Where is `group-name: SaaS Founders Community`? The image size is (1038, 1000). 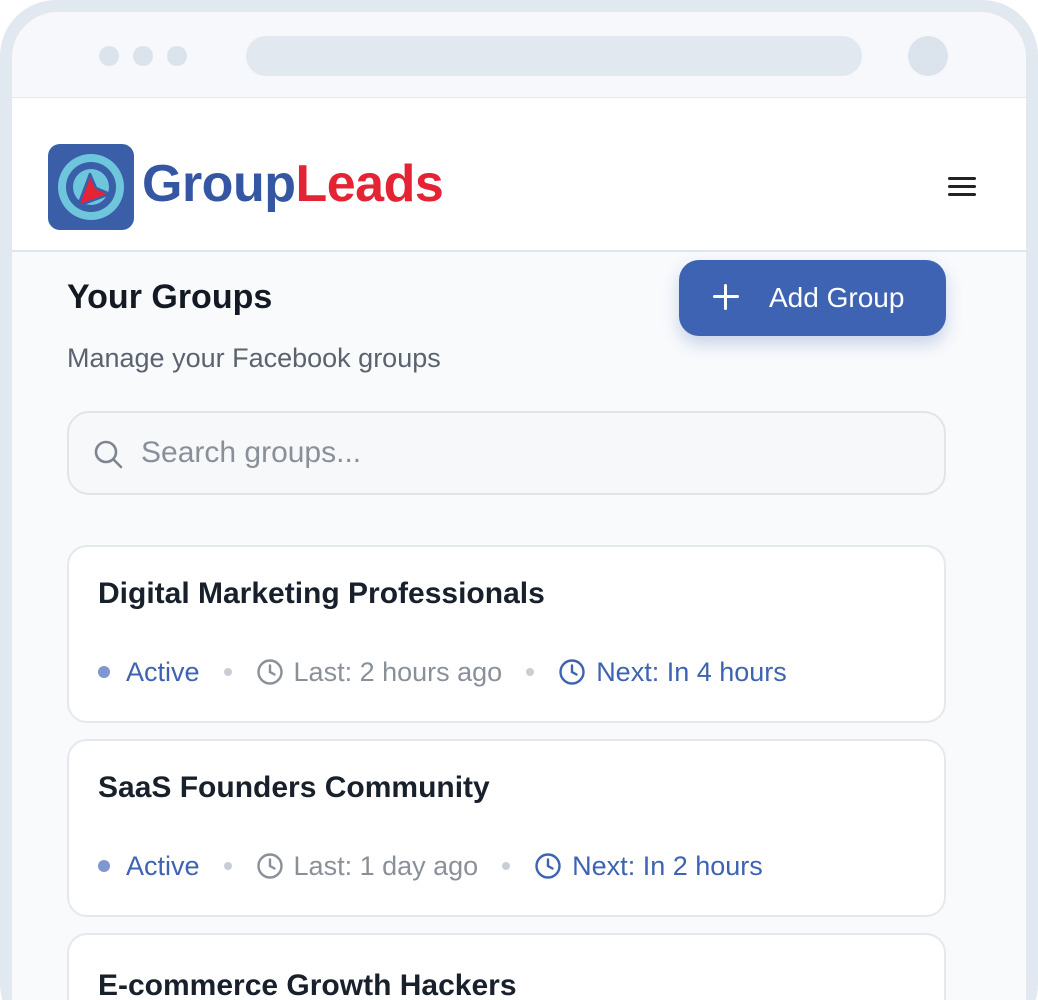 group-name: SaaS Founders Community is located at coordinates (294, 787).